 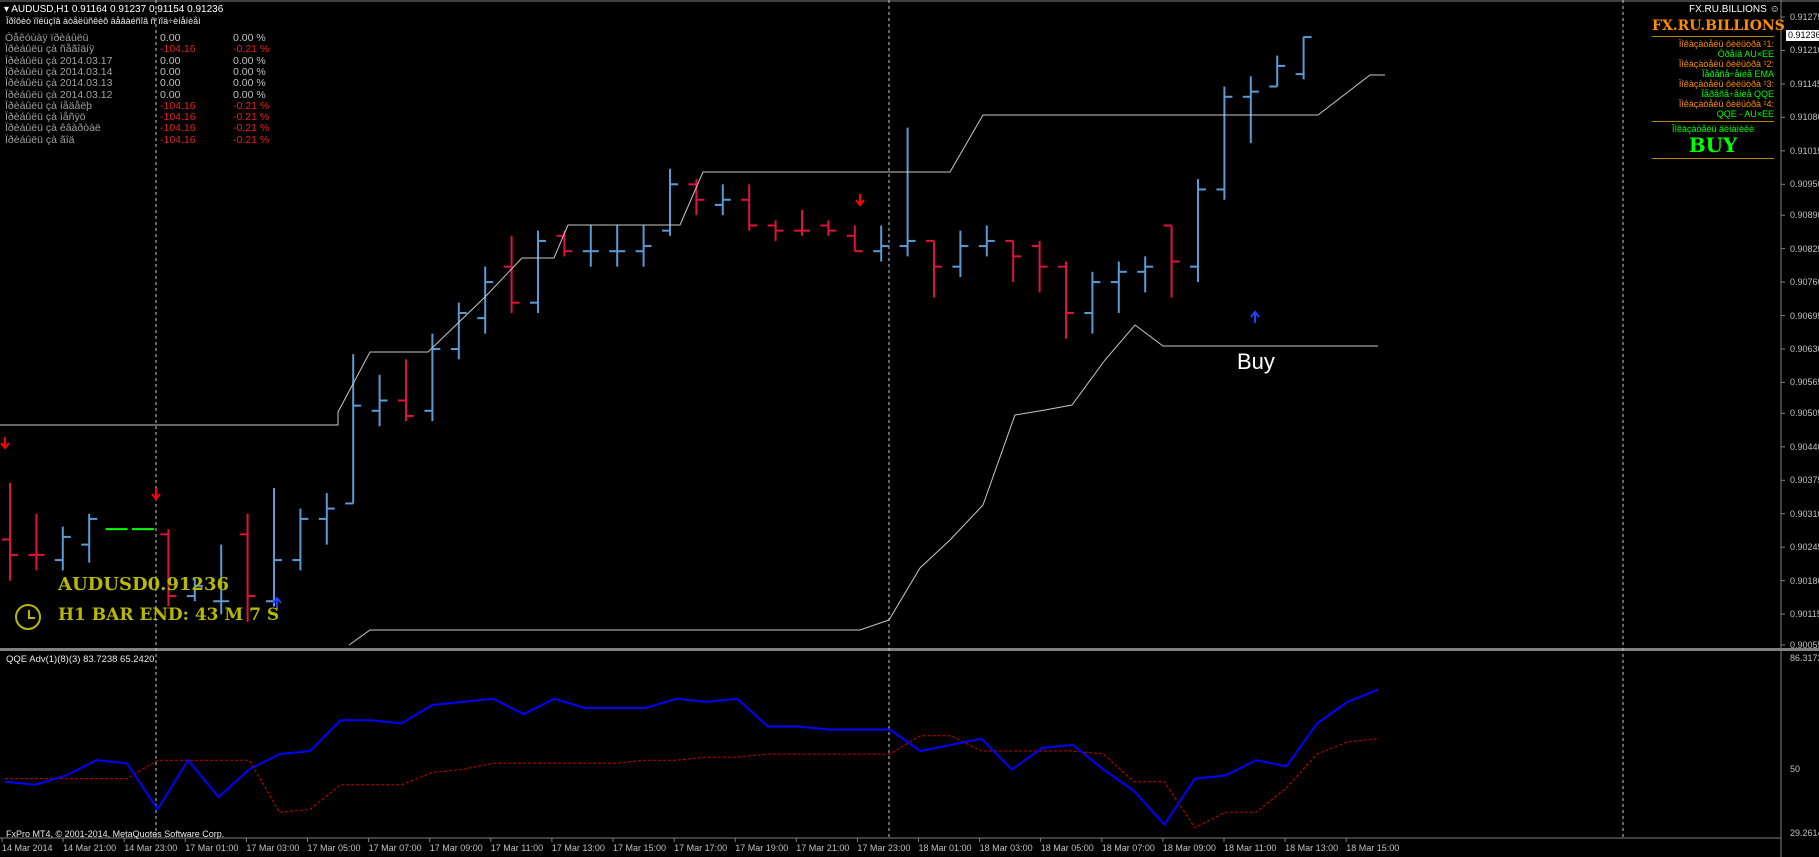 What do you see at coordinates (691, 757) in the screenshot?
I see `qqe-fast-line` at bounding box center [691, 757].